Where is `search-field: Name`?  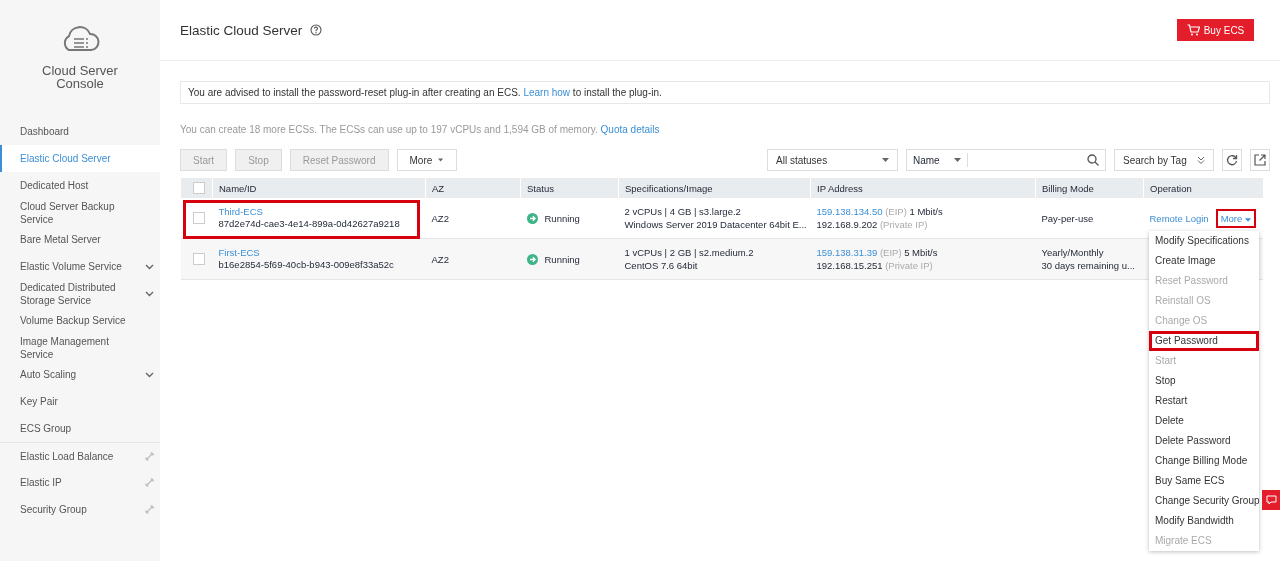
search-field: Name is located at coordinates (1006, 160).